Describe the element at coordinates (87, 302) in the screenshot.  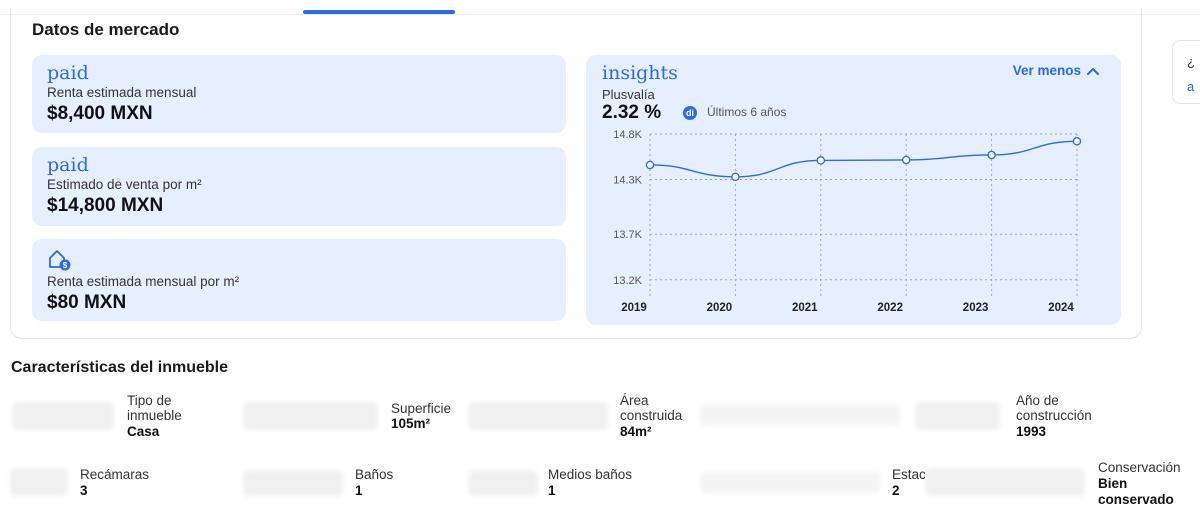
I see `stat-value: $80 MXN` at that location.